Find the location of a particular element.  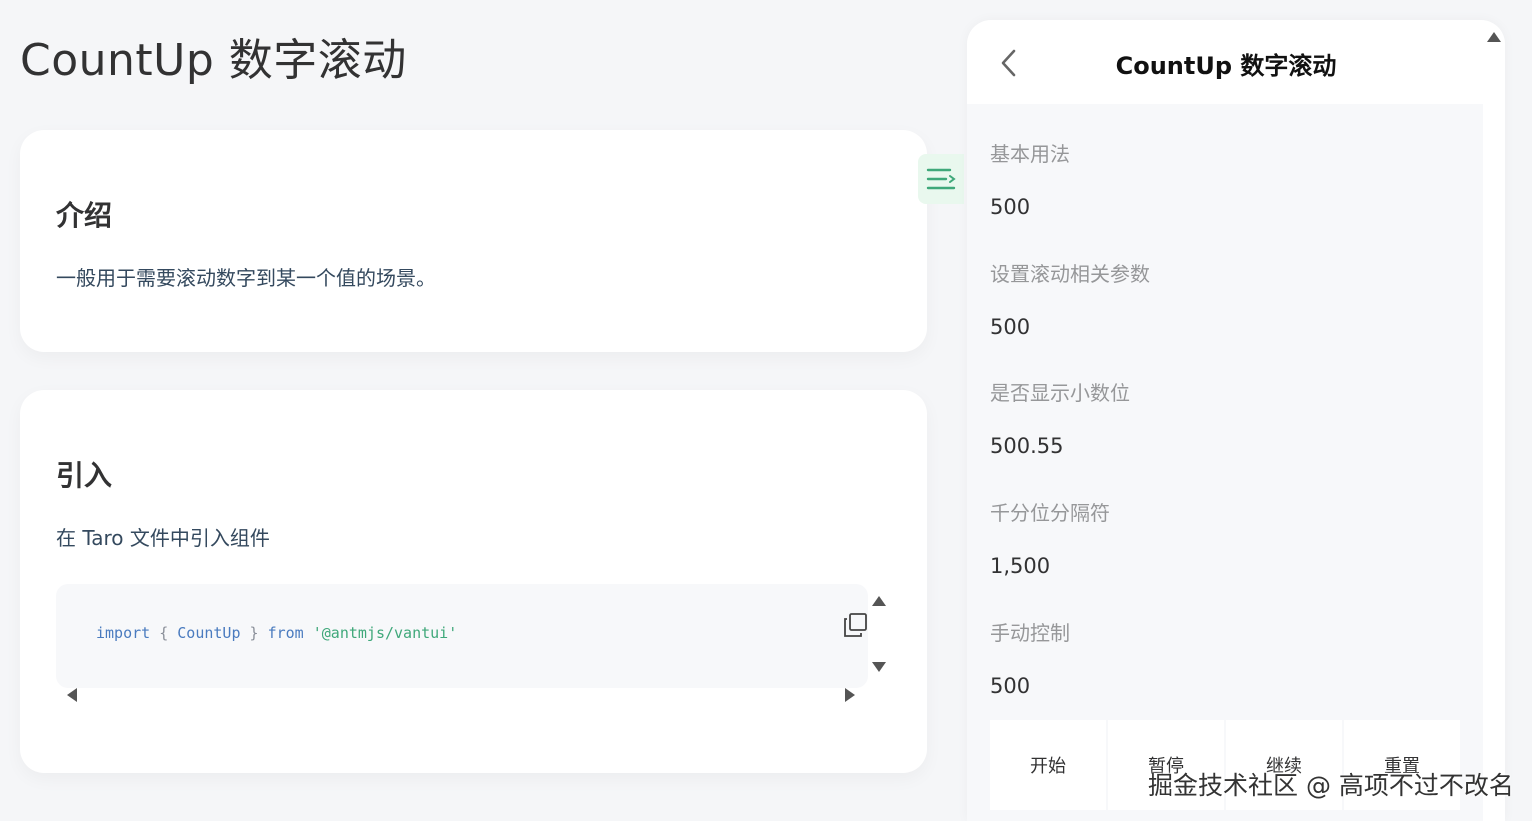

phone-nav-bar: CountUp 数字滚动 is located at coordinates (1236, 62).